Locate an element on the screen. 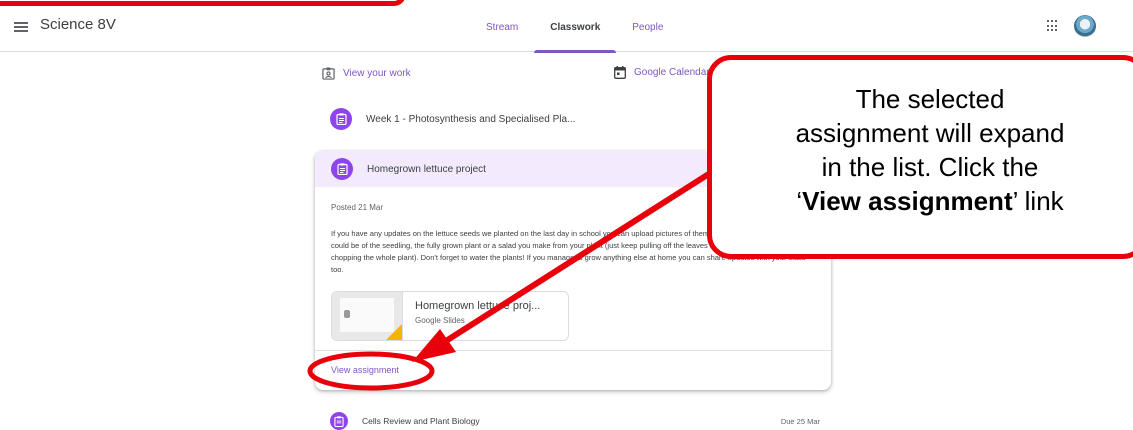 Image resolution: width=1133 pixels, height=430 pixels. top-app-bar: Science 8V Stream Classwork People is located at coordinates (566, 26).